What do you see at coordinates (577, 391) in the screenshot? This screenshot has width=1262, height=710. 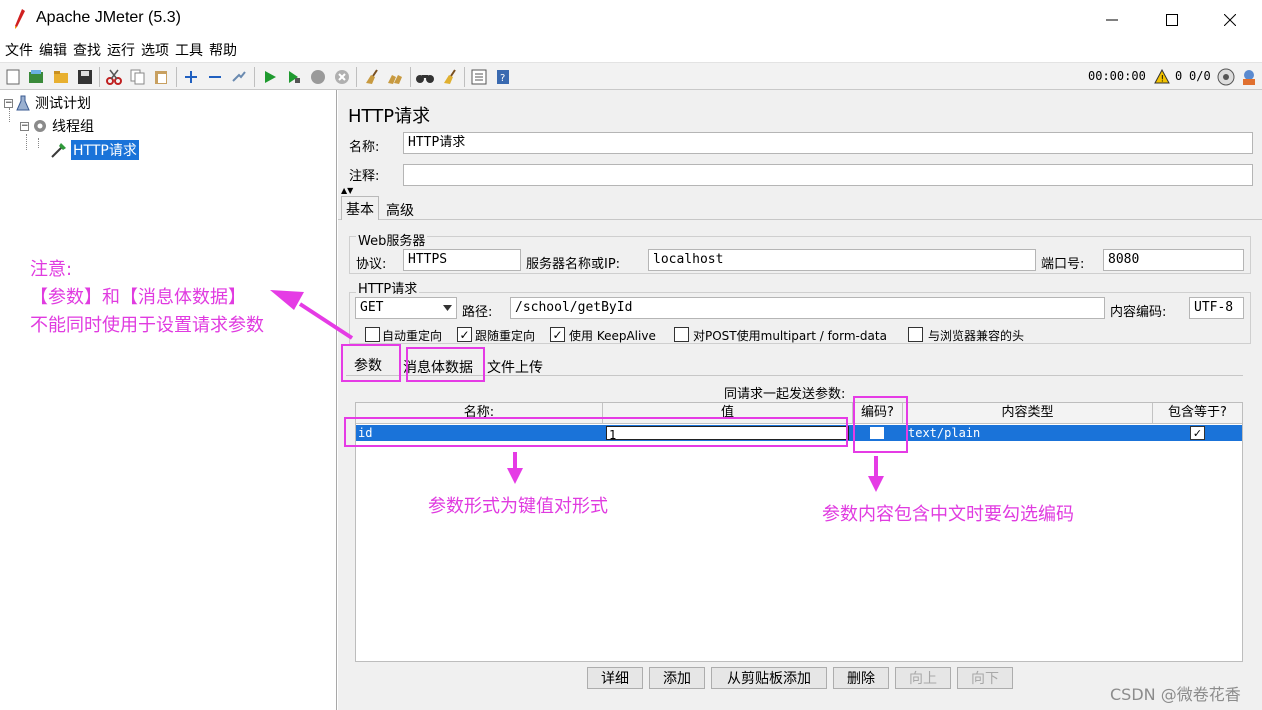 I see `annotation-arrows` at bounding box center [577, 391].